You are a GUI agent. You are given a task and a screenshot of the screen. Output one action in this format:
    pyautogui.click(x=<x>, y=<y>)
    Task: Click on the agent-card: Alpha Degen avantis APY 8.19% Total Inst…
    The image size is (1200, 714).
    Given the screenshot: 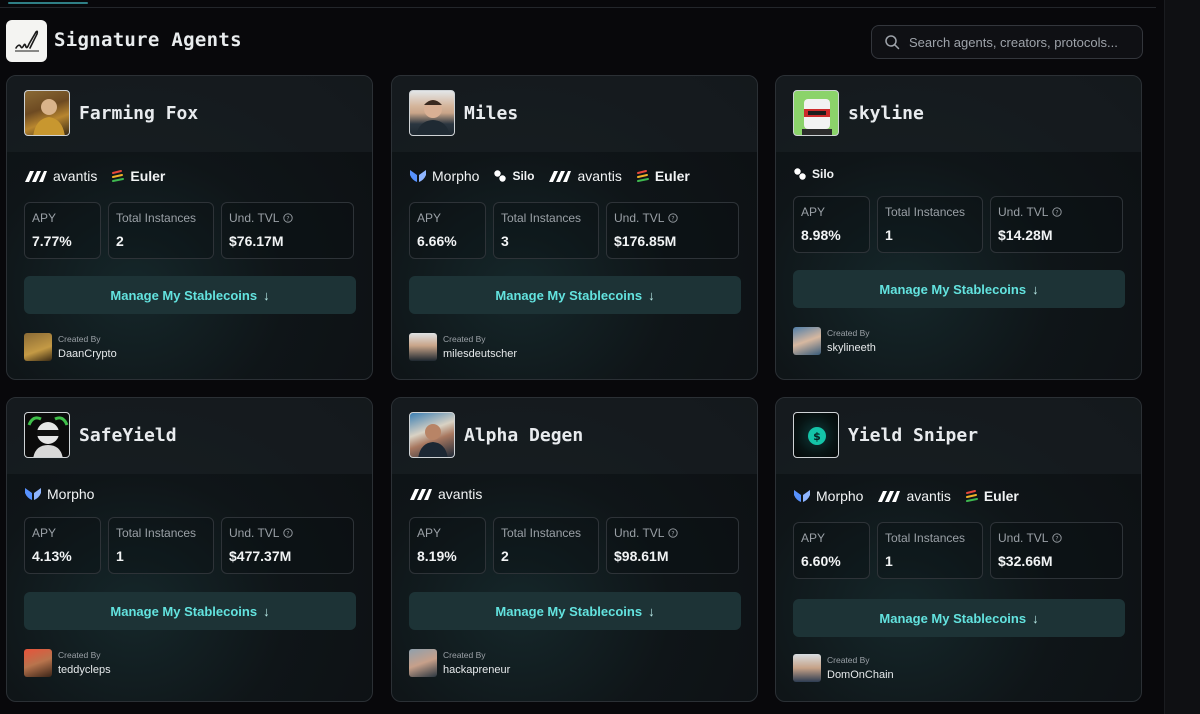 What is the action you would take?
    pyautogui.click(x=574, y=549)
    